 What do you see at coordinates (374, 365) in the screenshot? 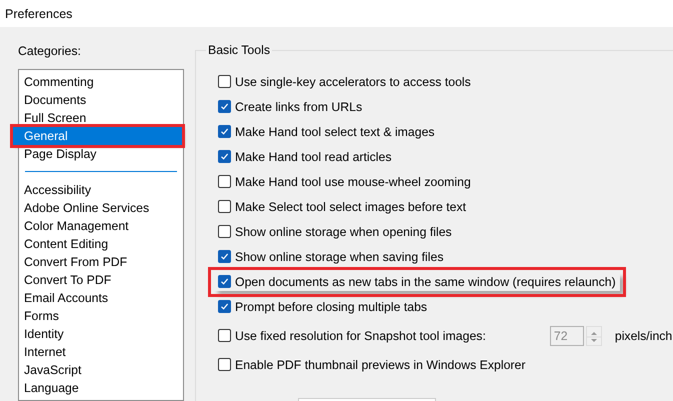
I see `checkbox-option: Enable PDF thumbnail previews in Windows Explorer` at bounding box center [374, 365].